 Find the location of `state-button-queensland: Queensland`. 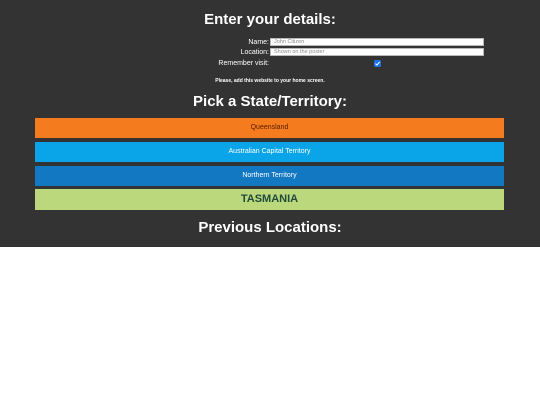

state-button-queensland: Queensland is located at coordinates (269, 128).